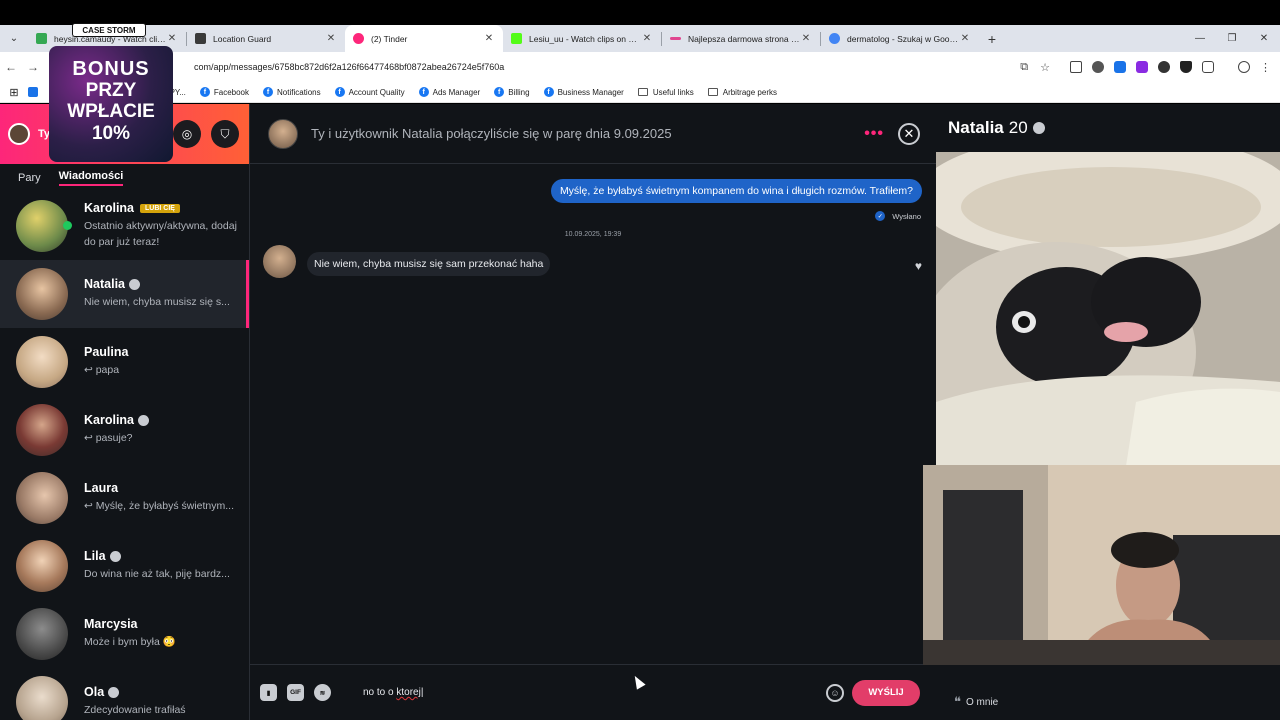 The width and height of the screenshot is (1280, 720). I want to click on conversation-item: Karolina ↩ pasuje?, so click(124, 430).